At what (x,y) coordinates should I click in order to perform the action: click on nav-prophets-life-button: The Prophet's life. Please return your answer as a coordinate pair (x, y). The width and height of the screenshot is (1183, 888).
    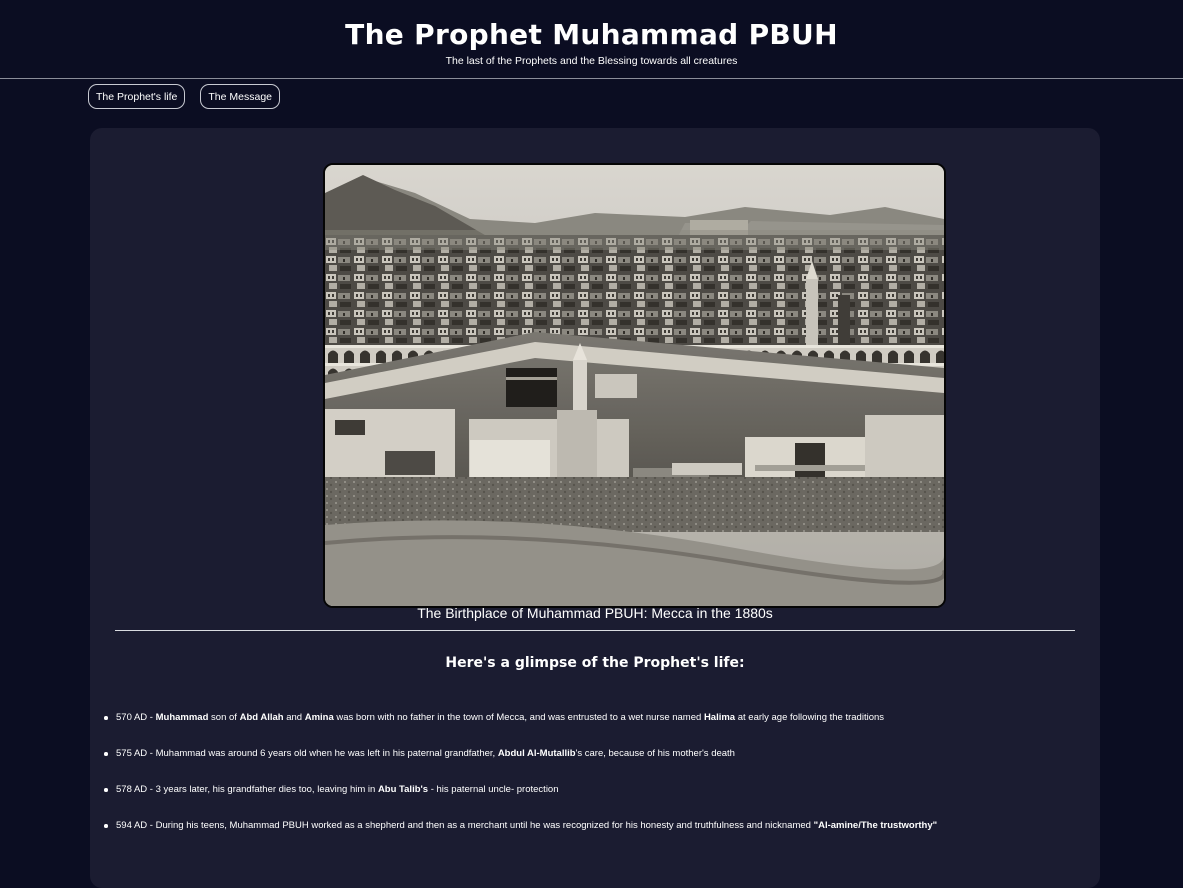
    Looking at the image, I should click on (137, 96).